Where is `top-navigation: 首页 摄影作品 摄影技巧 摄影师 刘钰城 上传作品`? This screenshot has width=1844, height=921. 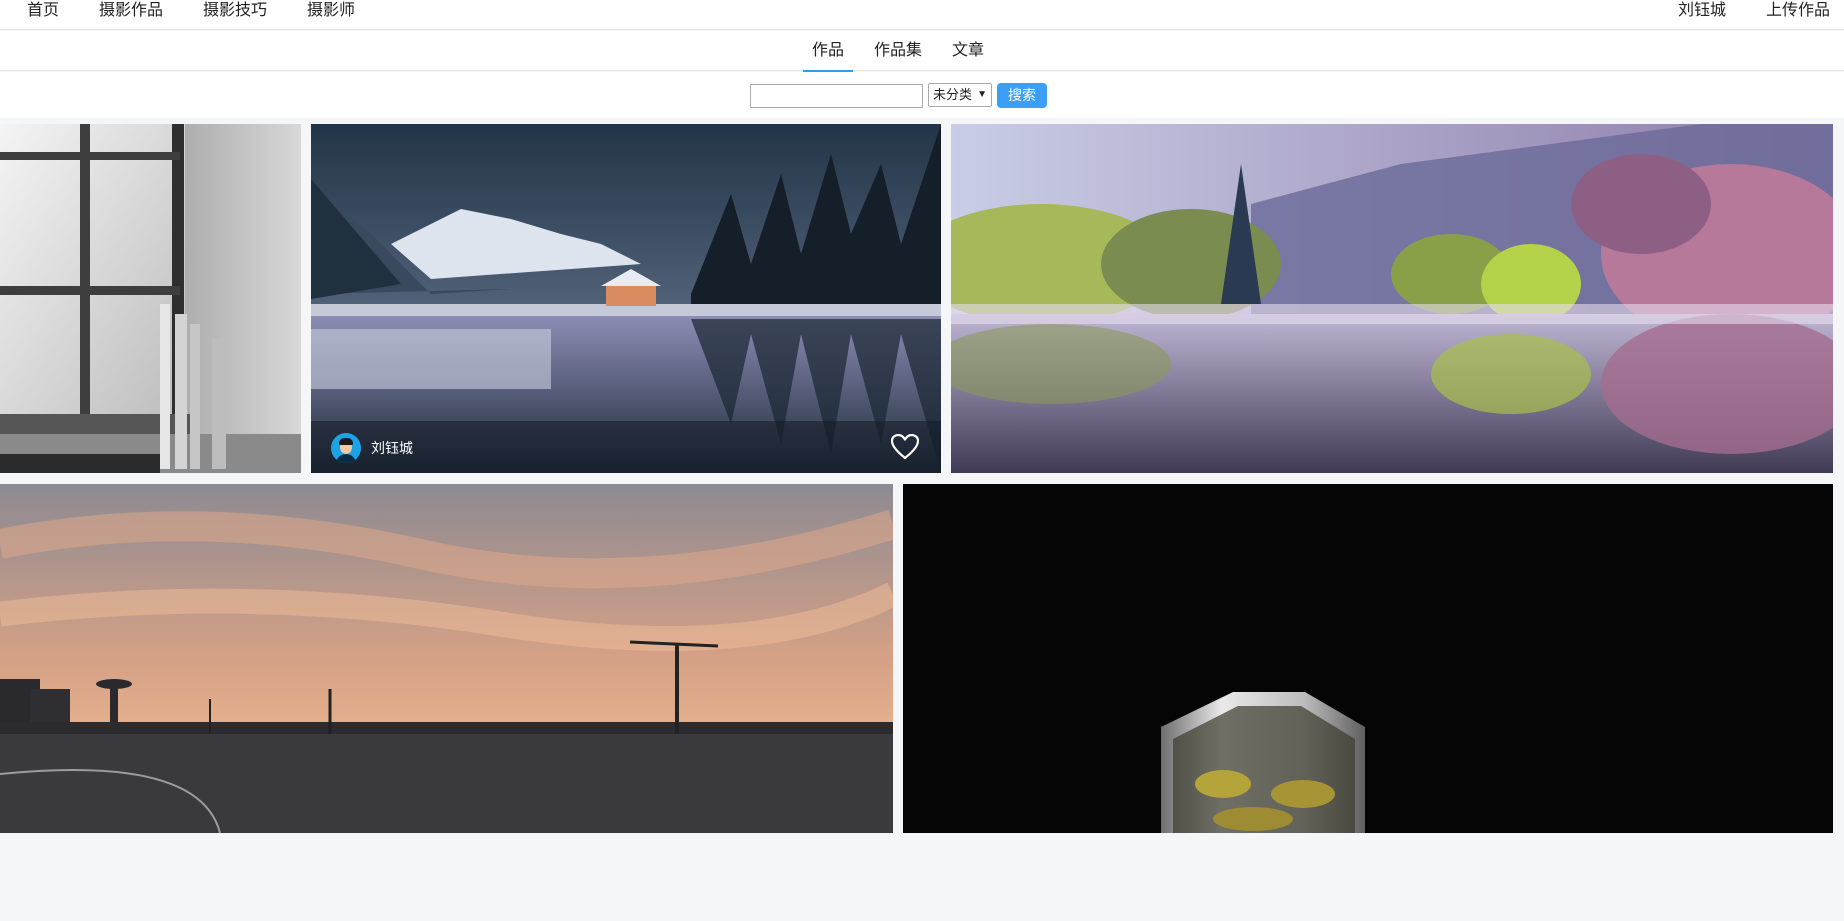
top-navigation: 首页 摄影作品 摄影技巧 摄影师 刘钰城 上传作品 is located at coordinates (922, 15).